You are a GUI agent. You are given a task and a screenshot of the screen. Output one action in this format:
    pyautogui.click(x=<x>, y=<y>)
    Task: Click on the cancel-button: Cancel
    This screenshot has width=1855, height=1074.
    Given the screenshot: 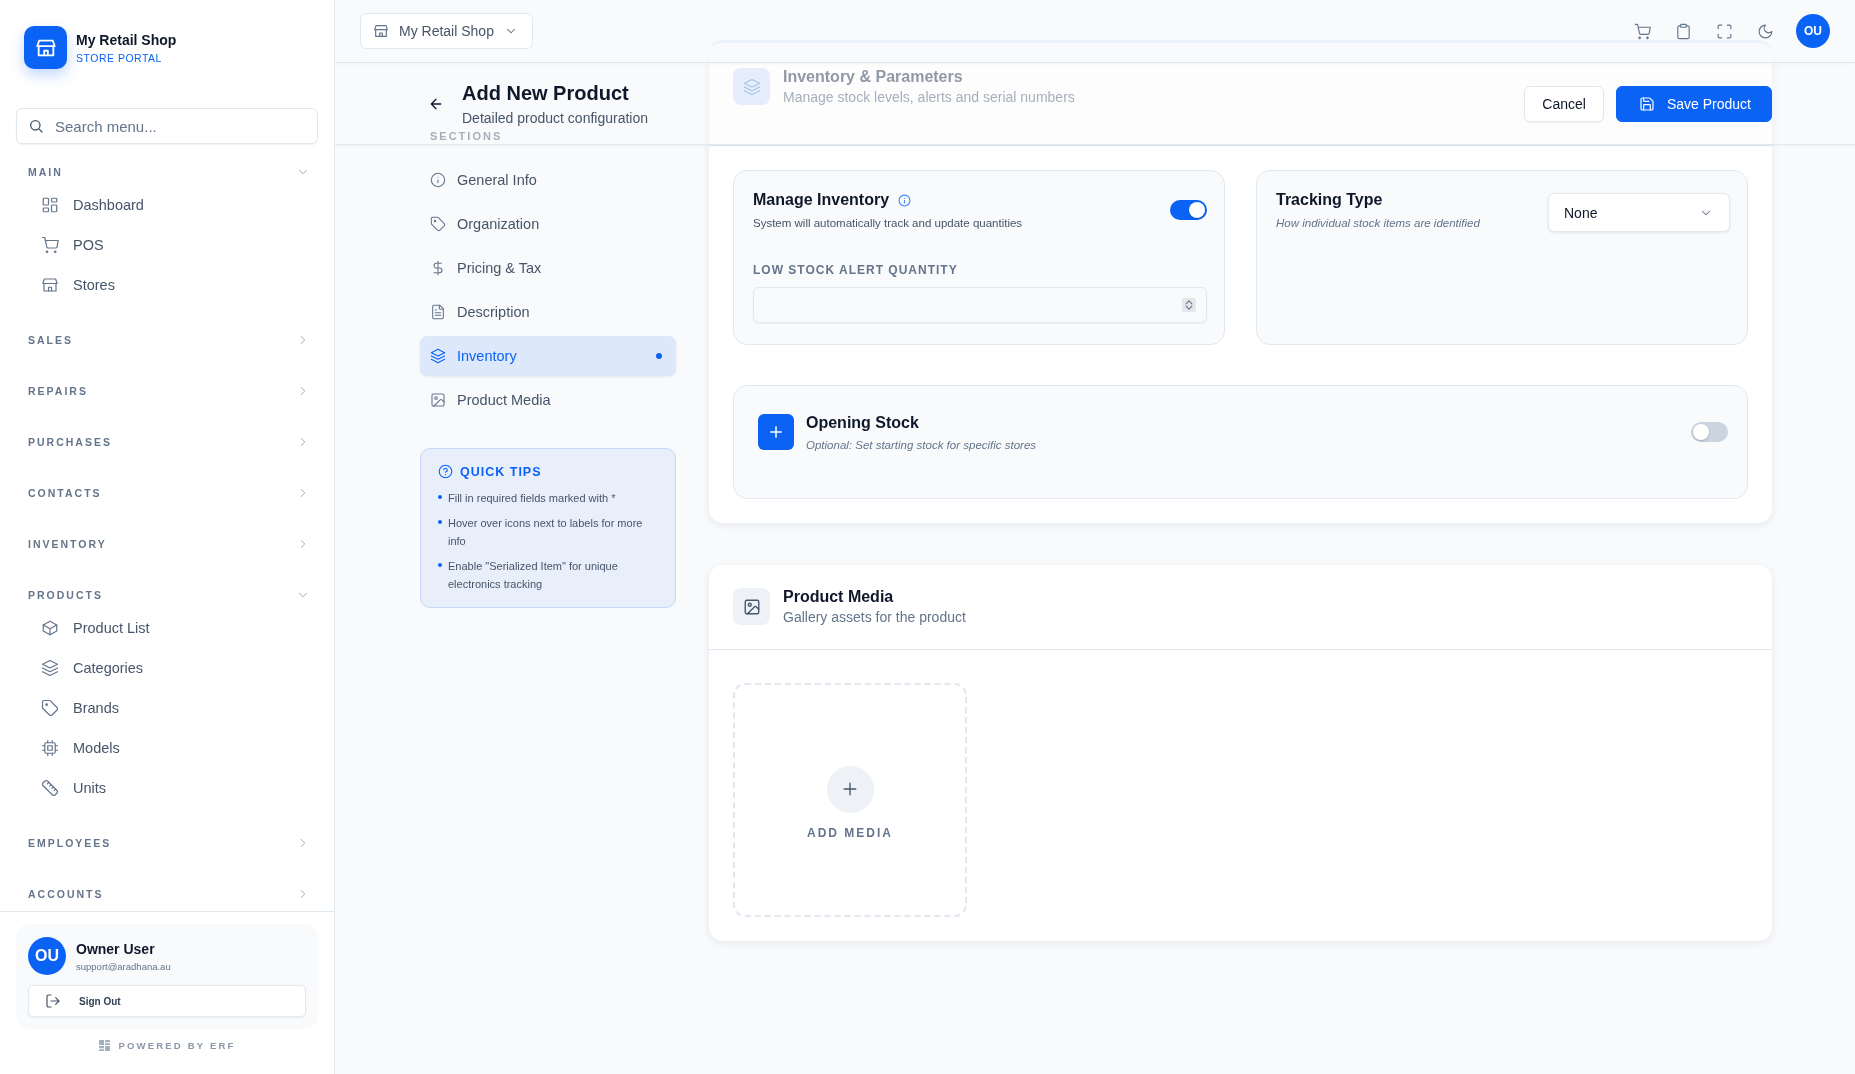 What is the action you would take?
    pyautogui.click(x=1564, y=103)
    